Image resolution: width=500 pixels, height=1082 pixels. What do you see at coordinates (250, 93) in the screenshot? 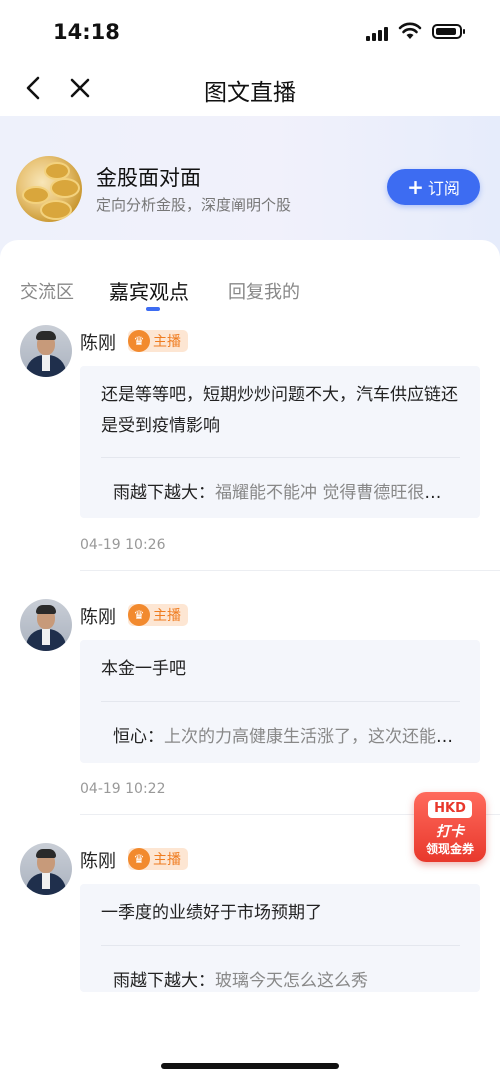
I see `page-title: 图文直播` at bounding box center [250, 93].